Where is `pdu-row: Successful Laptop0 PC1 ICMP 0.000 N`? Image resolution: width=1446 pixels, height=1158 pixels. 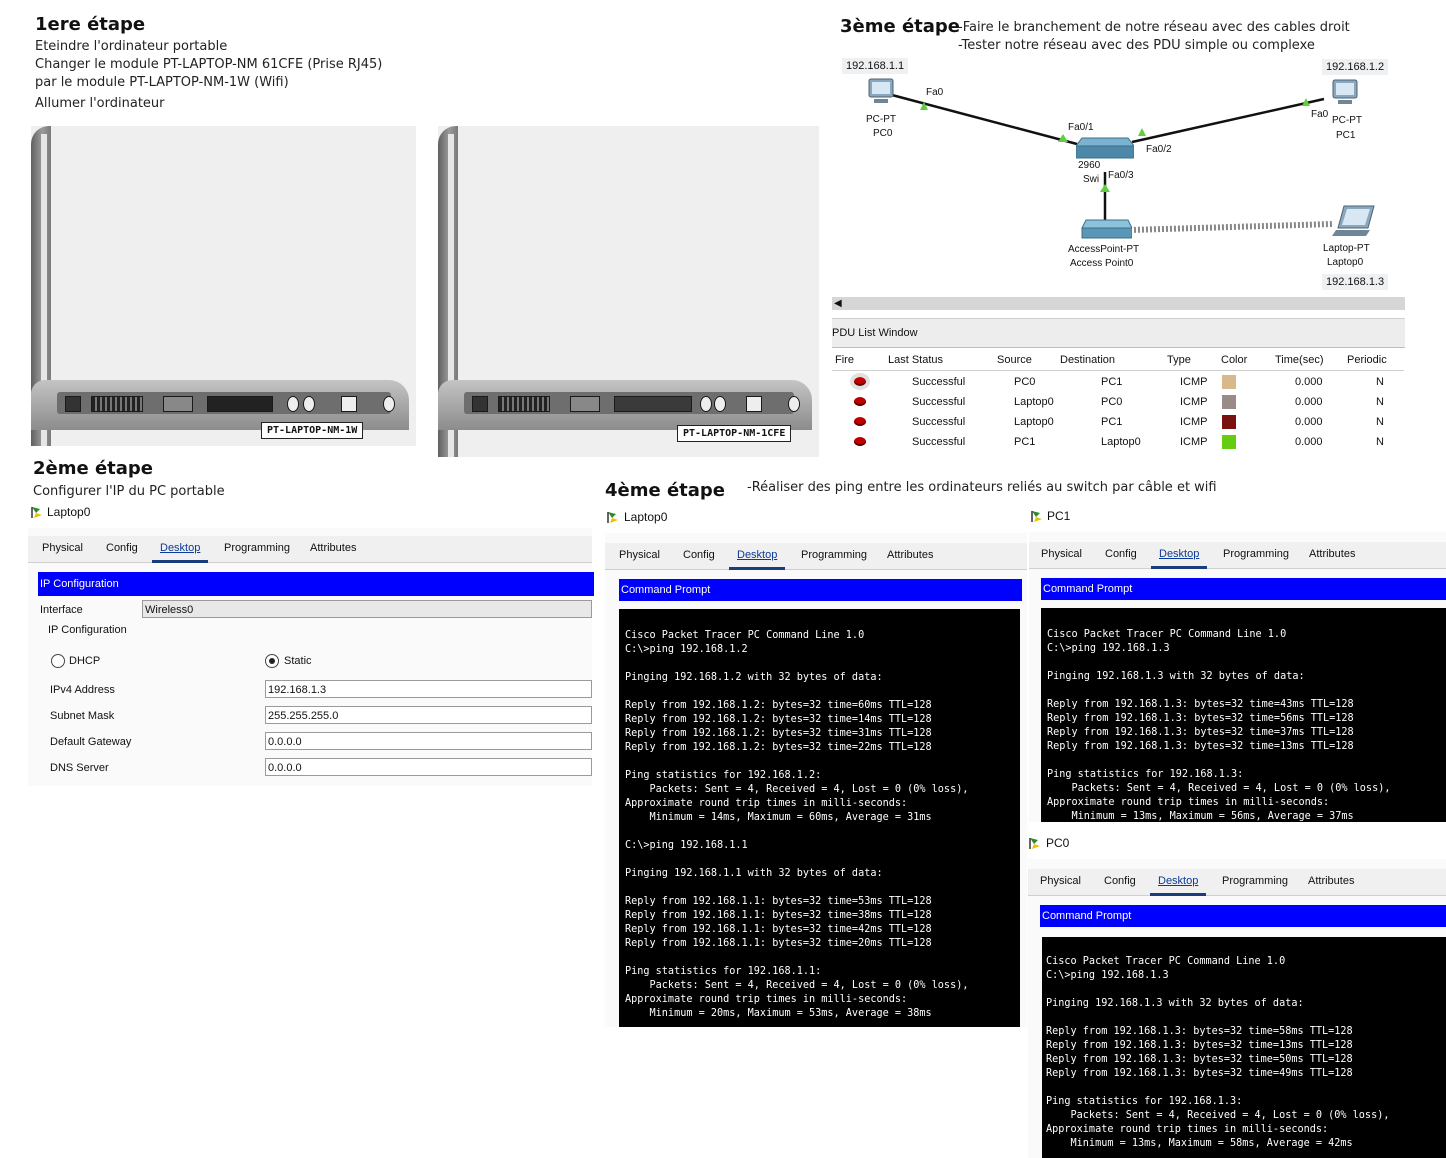 pdu-row: Successful Laptop0 PC1 ICMP 0.000 N is located at coordinates (1118, 422).